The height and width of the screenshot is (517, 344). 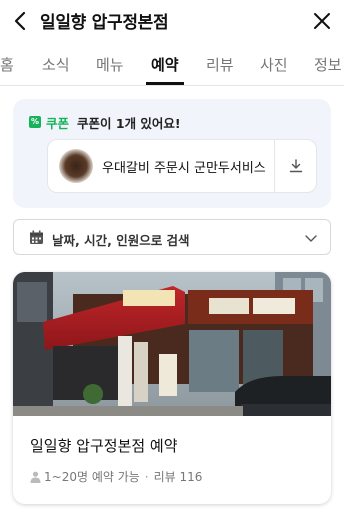 What do you see at coordinates (58, 123) in the screenshot?
I see `coupon-tag: 쿠폰` at bounding box center [58, 123].